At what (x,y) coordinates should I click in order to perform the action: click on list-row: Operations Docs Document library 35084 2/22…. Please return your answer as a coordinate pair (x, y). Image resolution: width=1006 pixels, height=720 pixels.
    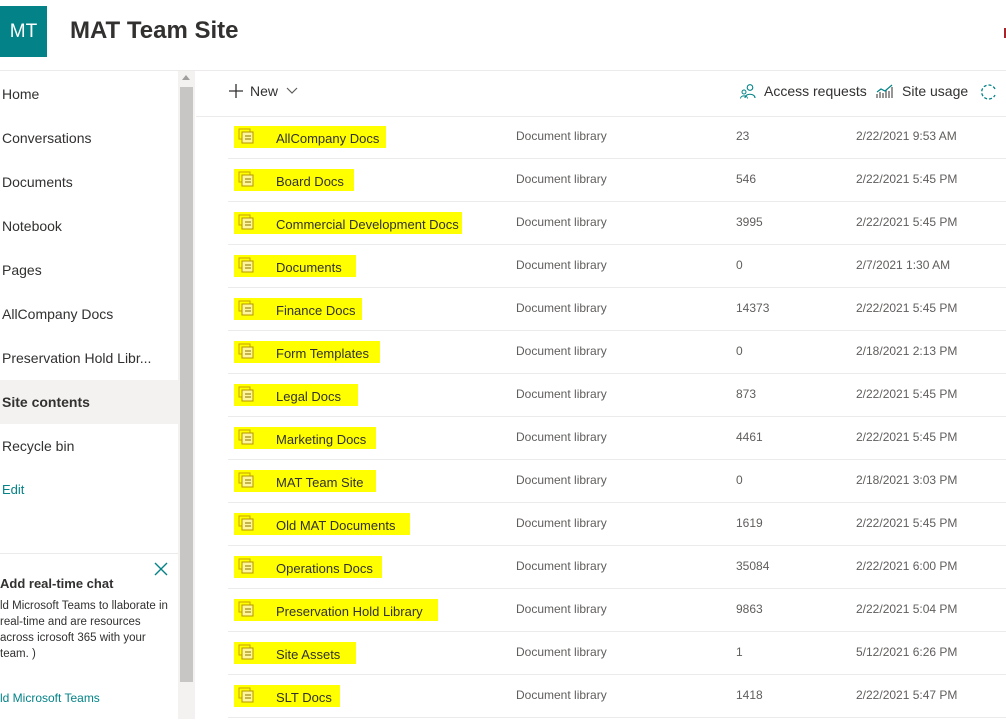
    Looking at the image, I should click on (617, 567).